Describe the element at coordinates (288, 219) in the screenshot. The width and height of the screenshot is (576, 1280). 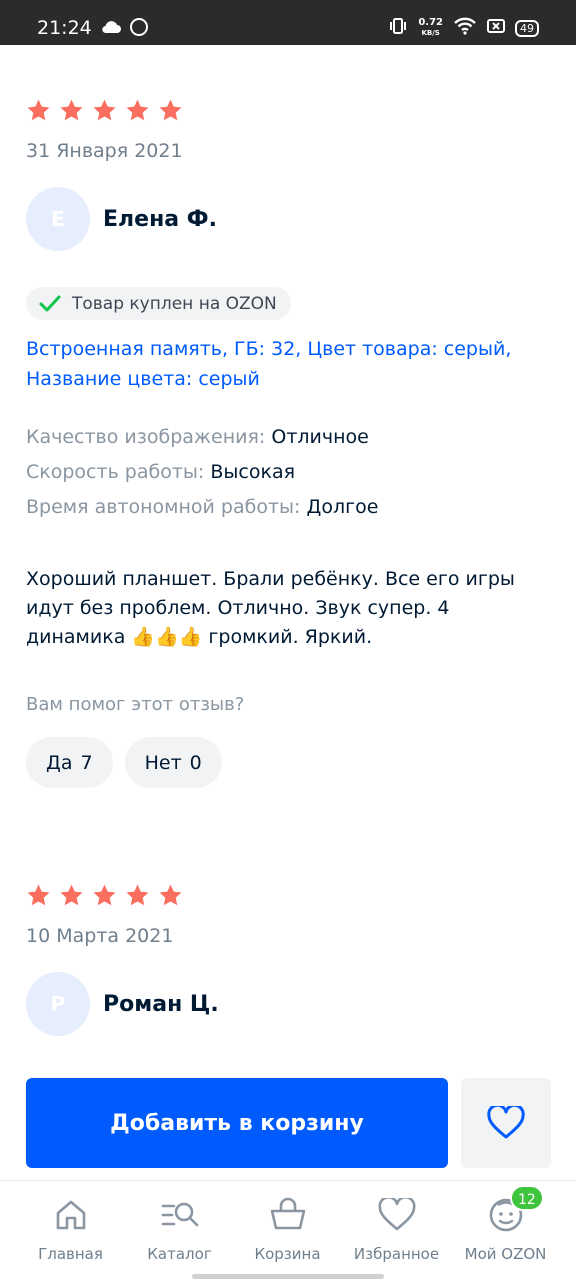
I see `review-author: Е Елена Ф.` at that location.